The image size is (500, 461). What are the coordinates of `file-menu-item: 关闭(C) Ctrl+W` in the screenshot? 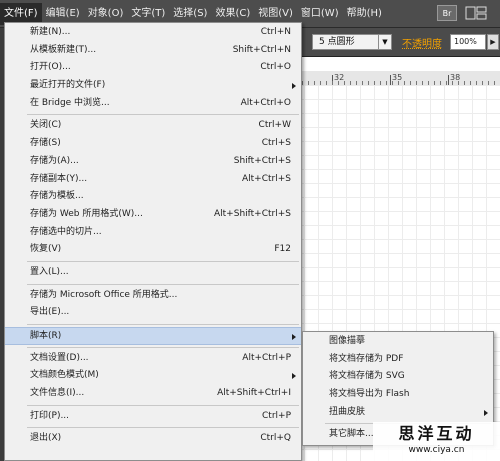 It's located at (153, 126).